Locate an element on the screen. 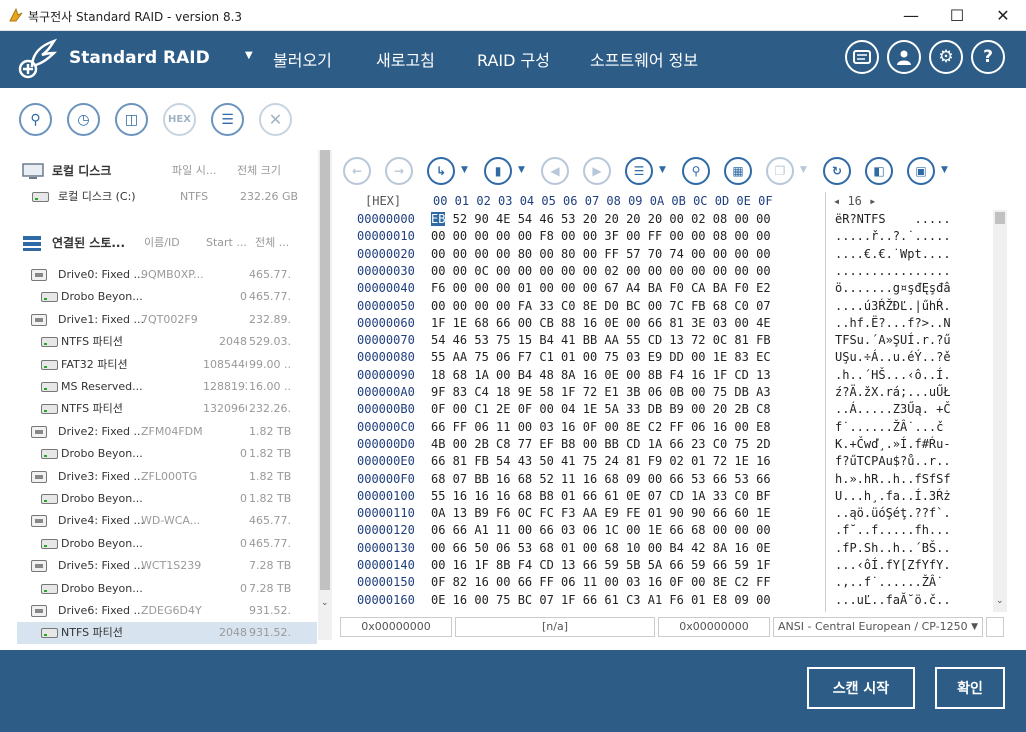 Image resolution: width=1026 pixels, height=732 pixels. cursor-byte: EB is located at coordinates (438, 219).